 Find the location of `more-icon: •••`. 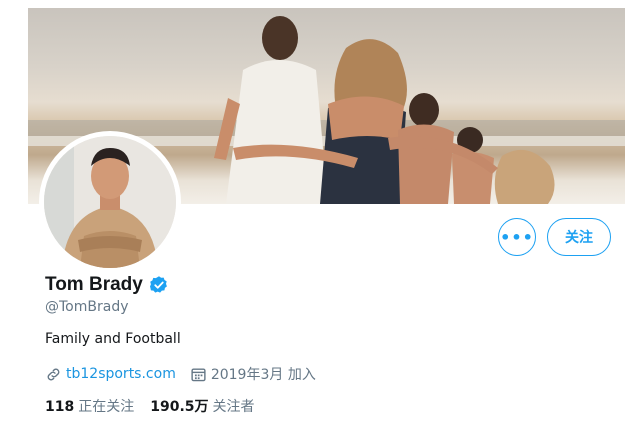

more-icon: ••• is located at coordinates (517, 237).